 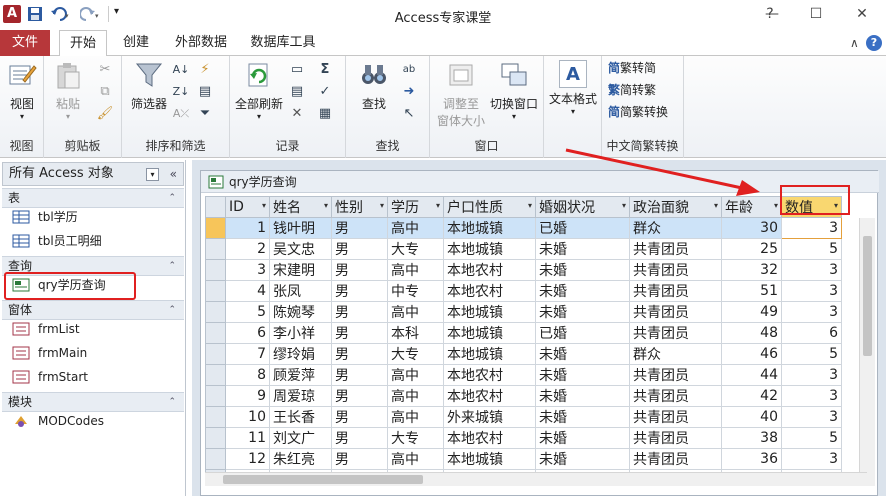 I want to click on table-cell: 11, so click(x=247, y=438).